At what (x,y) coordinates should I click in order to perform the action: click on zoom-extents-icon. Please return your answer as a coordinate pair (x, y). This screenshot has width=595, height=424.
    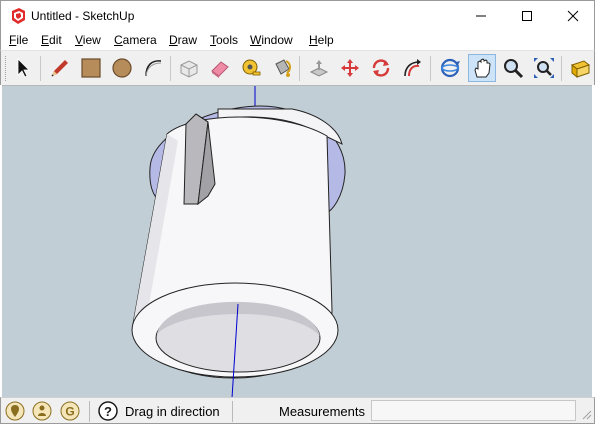
    Looking at the image, I should click on (544, 68).